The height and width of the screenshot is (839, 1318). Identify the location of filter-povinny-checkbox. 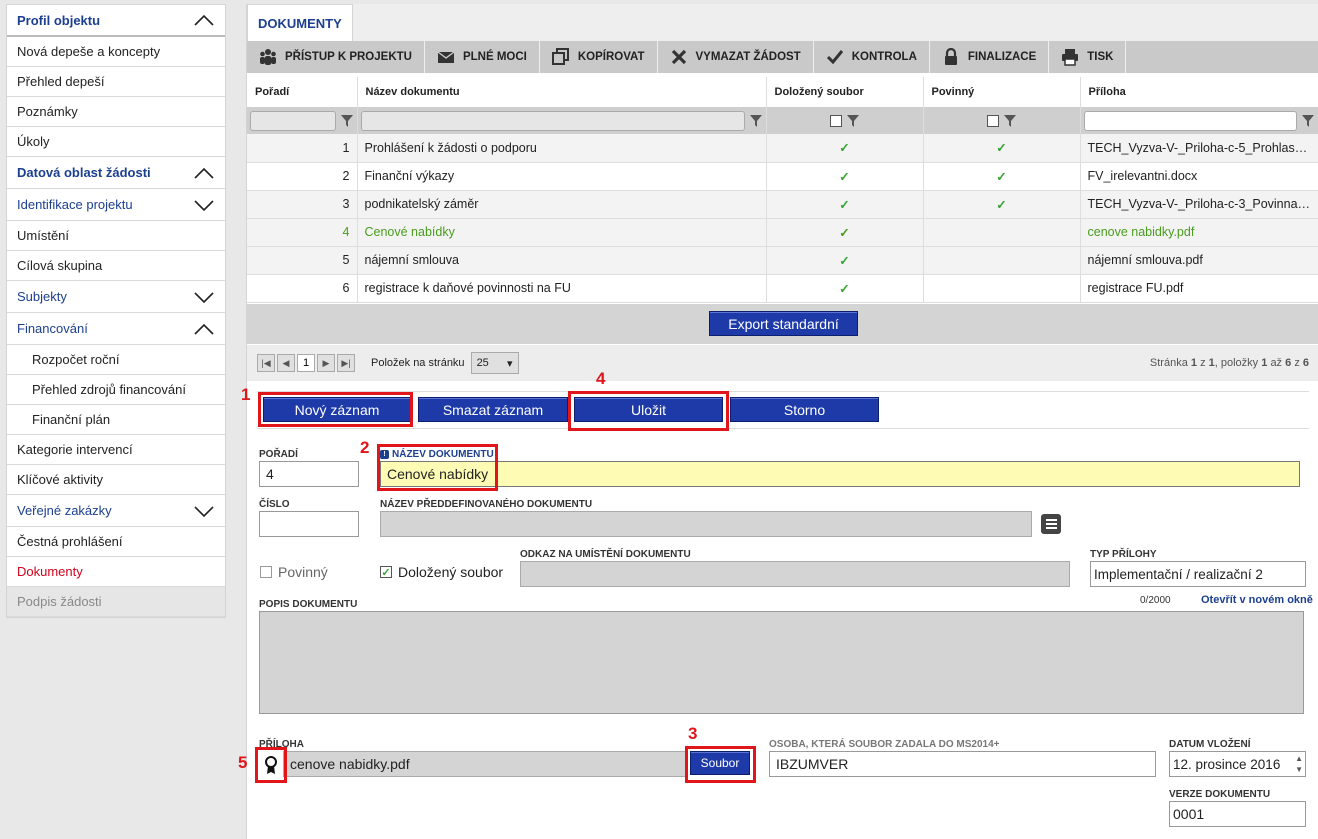
(992, 120).